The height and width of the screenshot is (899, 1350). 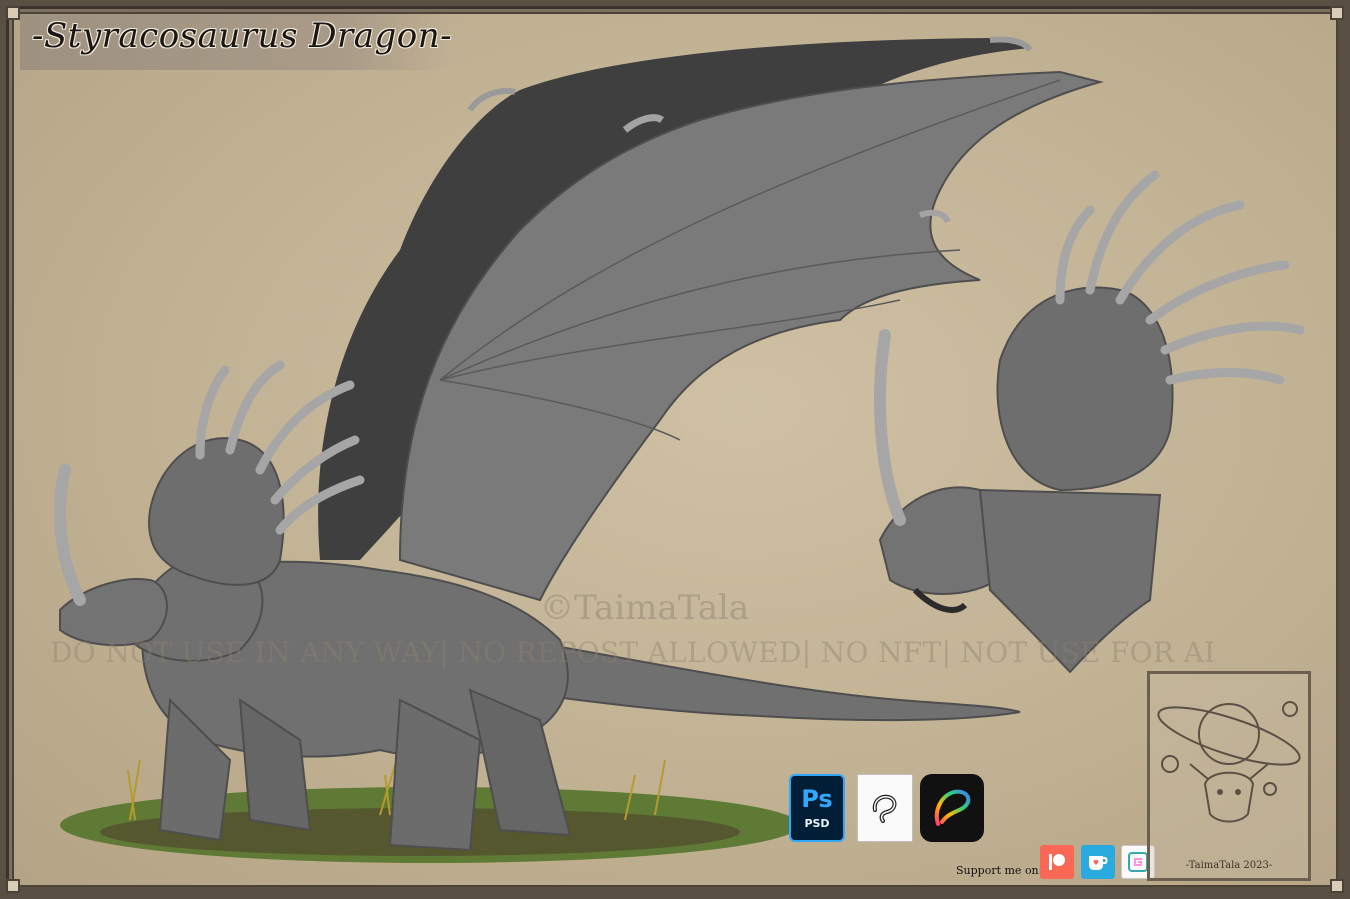 I want to click on procreate-icon, so click(x=952, y=808).